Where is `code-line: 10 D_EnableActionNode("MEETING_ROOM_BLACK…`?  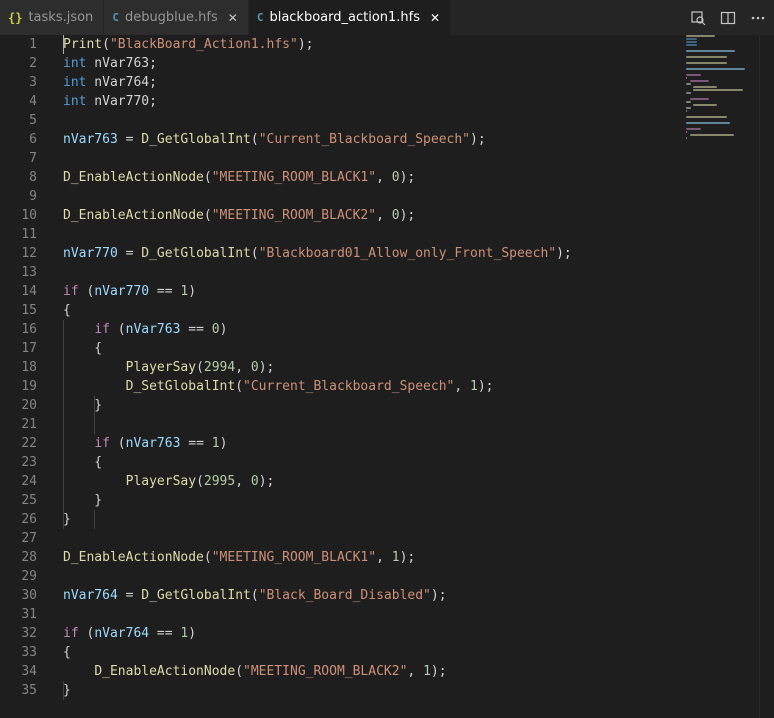 code-line: 10 D_EnableActionNode("MEETING_ROOM_BLACK… is located at coordinates (286, 215).